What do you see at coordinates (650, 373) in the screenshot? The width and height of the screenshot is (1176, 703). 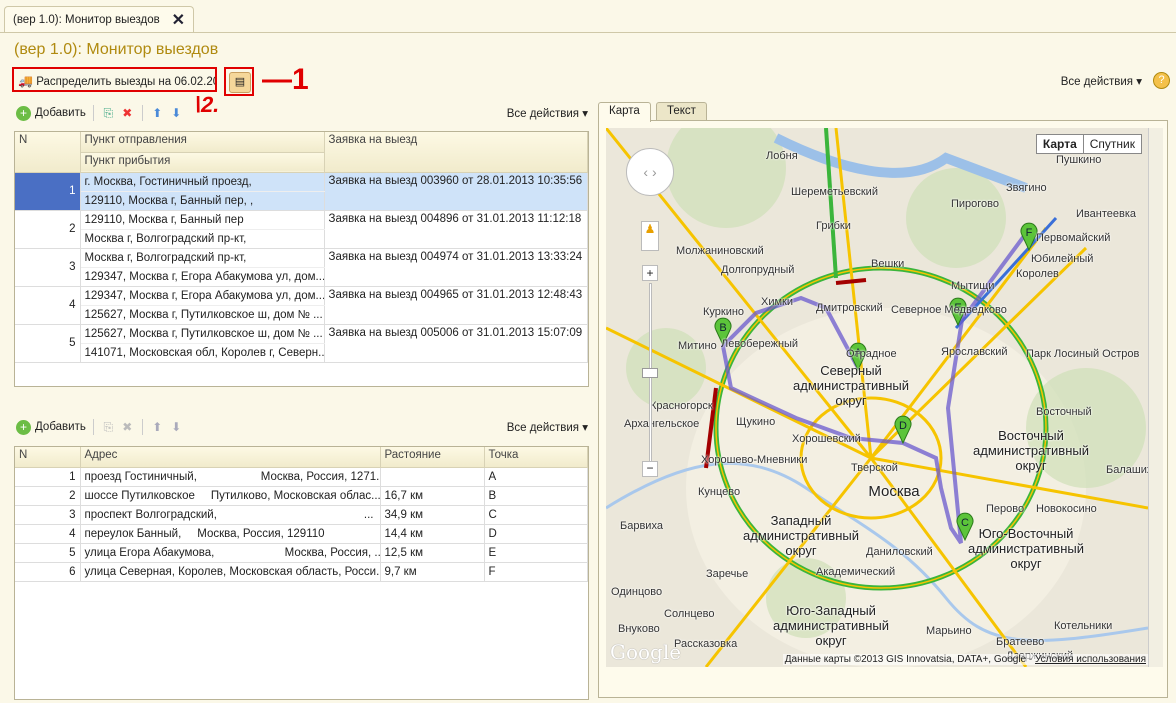 I see `zoom-slider-handle` at bounding box center [650, 373].